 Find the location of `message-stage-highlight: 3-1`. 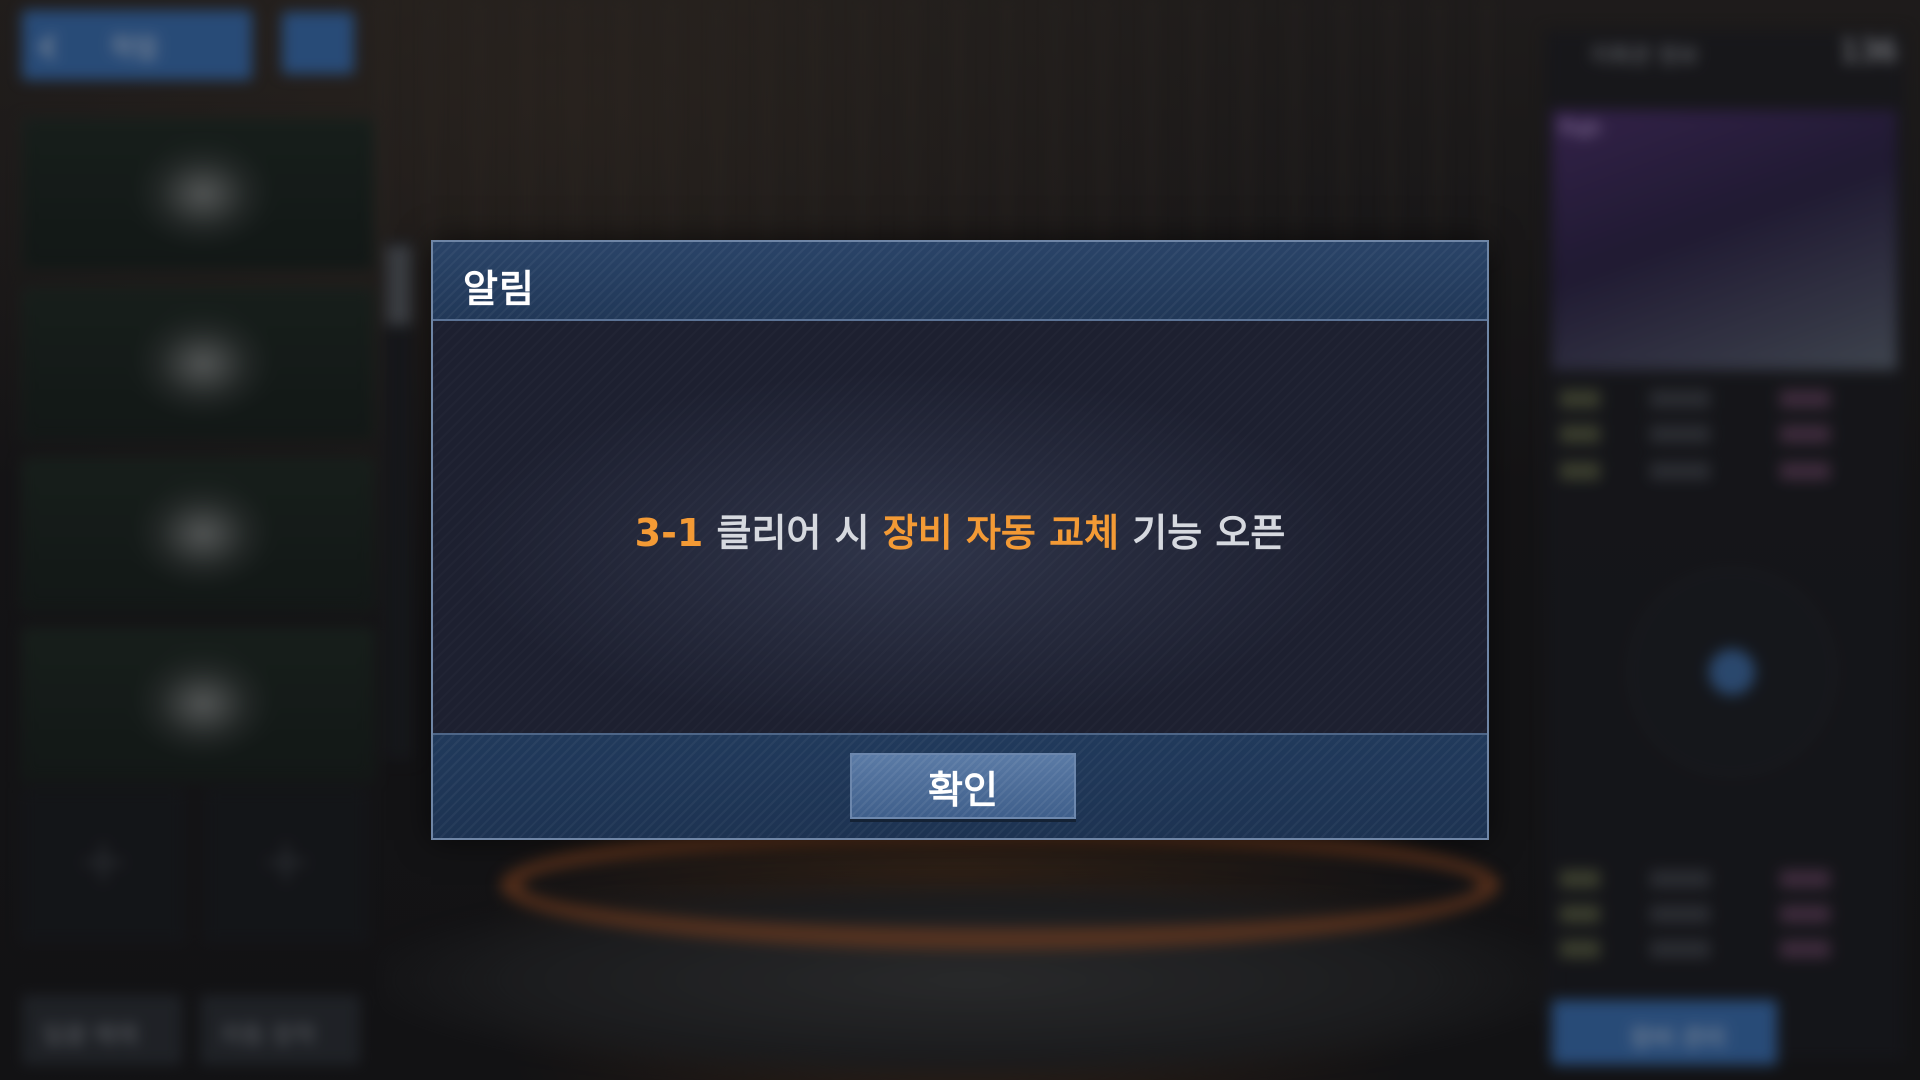

message-stage-highlight: 3-1 is located at coordinates (669, 532).